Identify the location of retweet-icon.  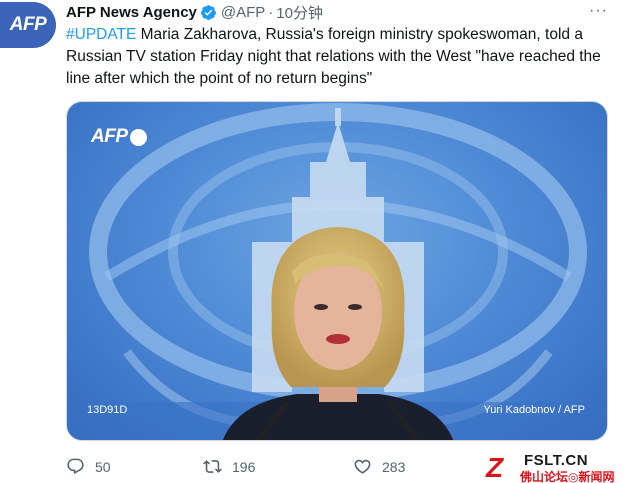
(212, 466).